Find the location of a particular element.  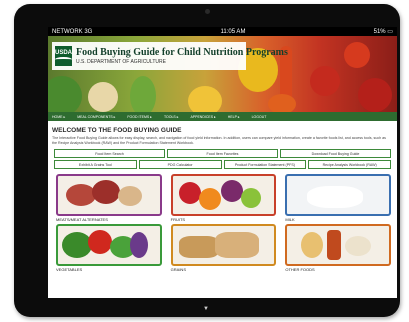

camera-icon is located at coordinates (207, 11).